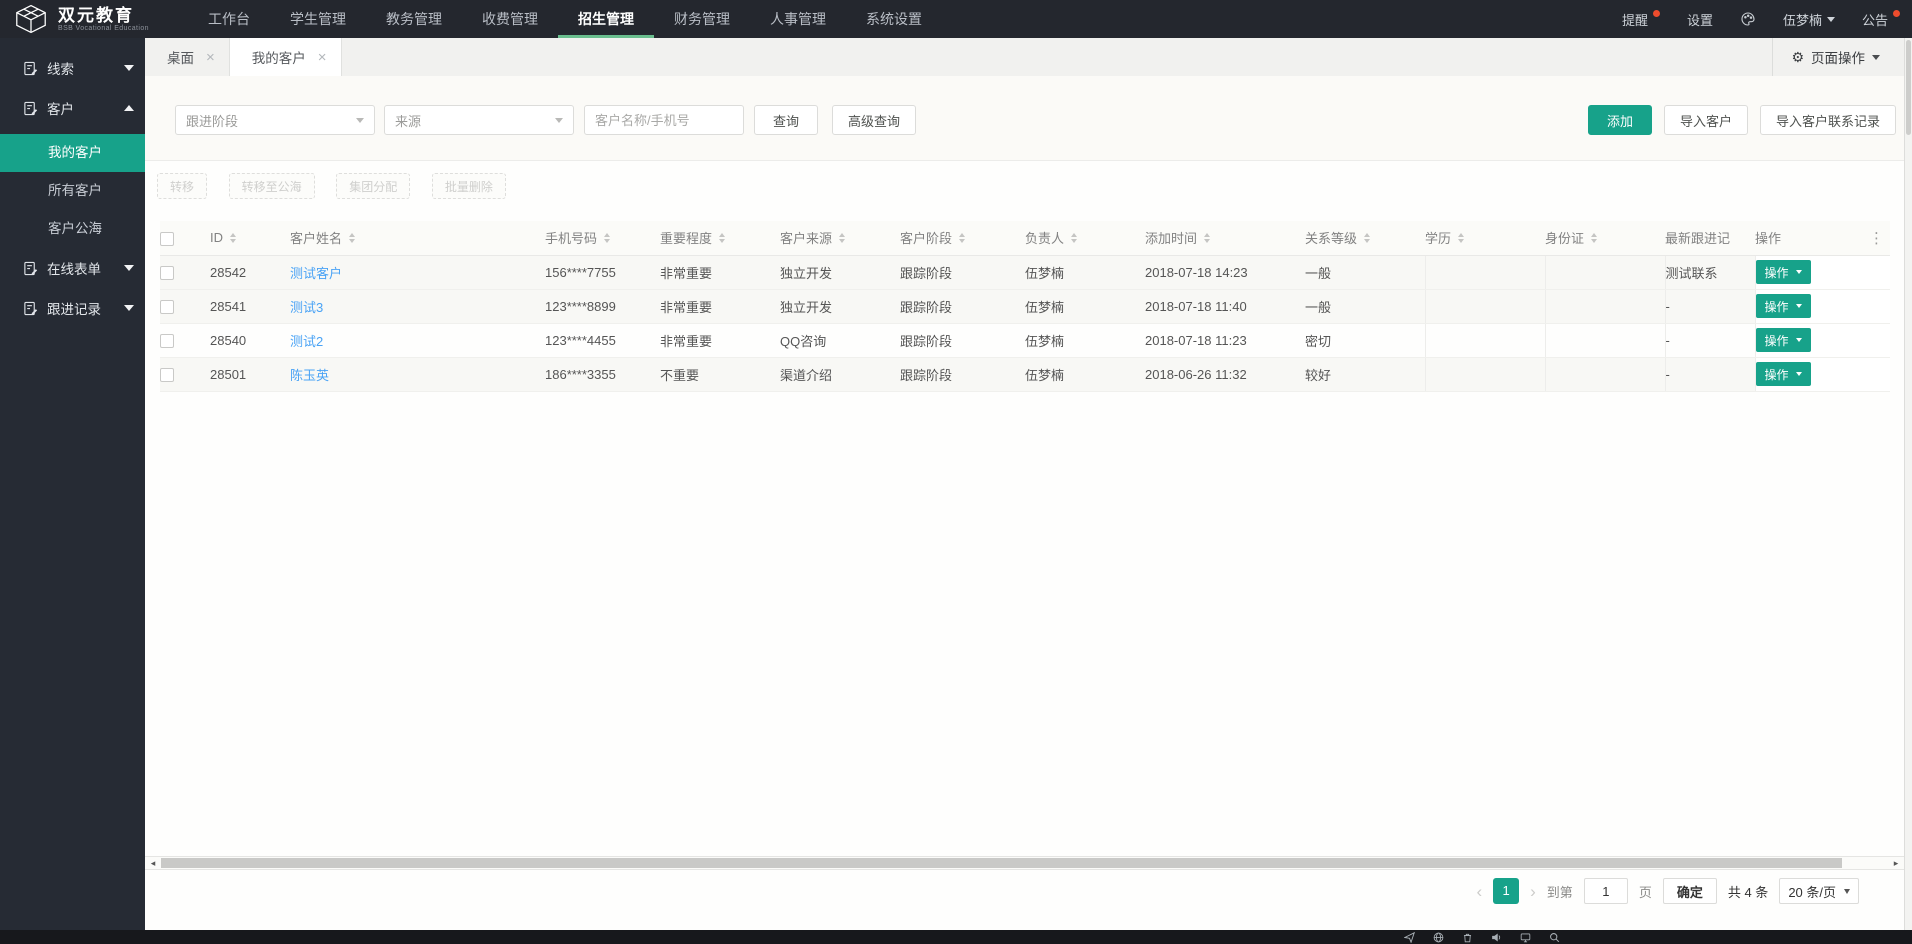 This screenshot has width=1912, height=944. What do you see at coordinates (1819, 891) in the screenshot?
I see `page-size-select: 20 条/页` at bounding box center [1819, 891].